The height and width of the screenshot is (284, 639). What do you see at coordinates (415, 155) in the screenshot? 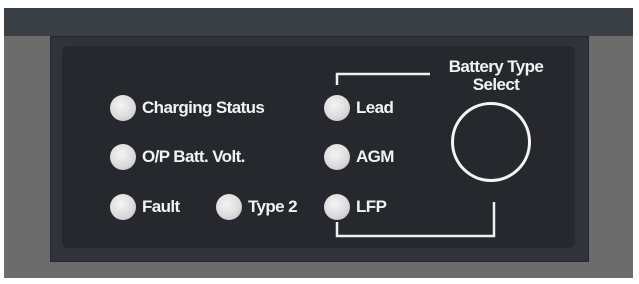
I see `bracket-line-icon` at bounding box center [415, 155].